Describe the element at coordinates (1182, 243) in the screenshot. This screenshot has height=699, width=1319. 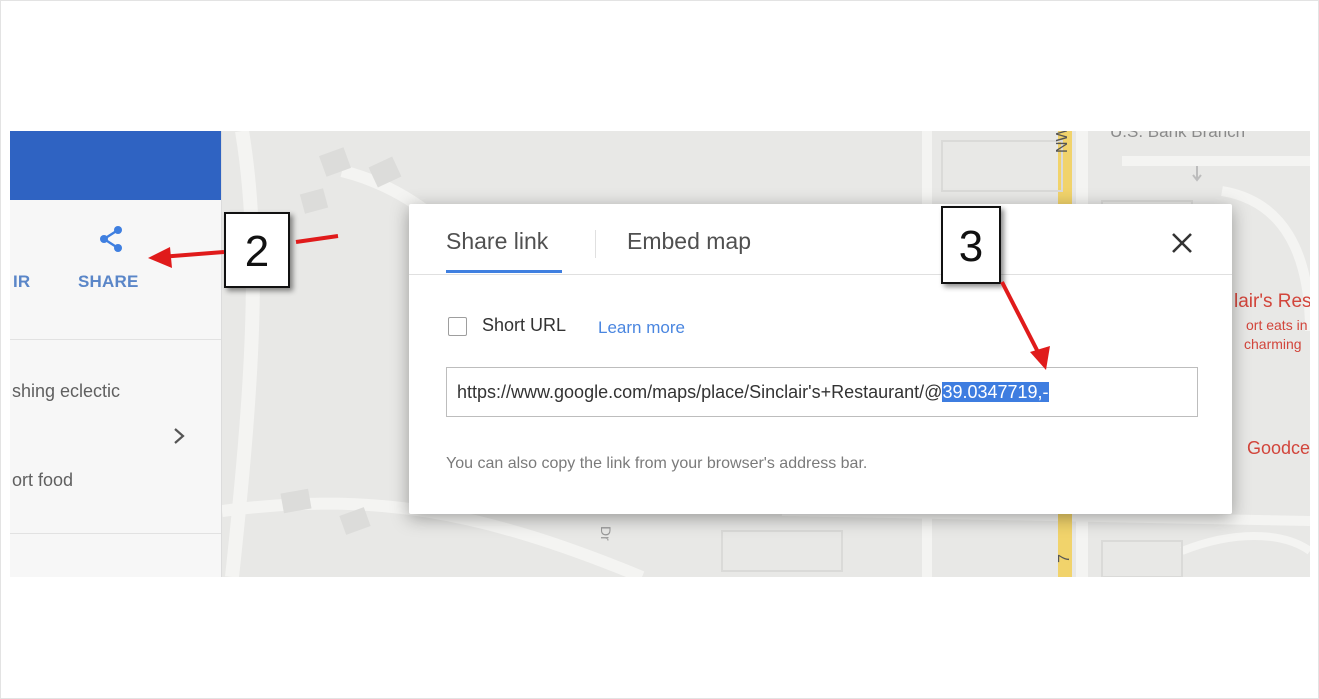
I see `close-icon` at that location.